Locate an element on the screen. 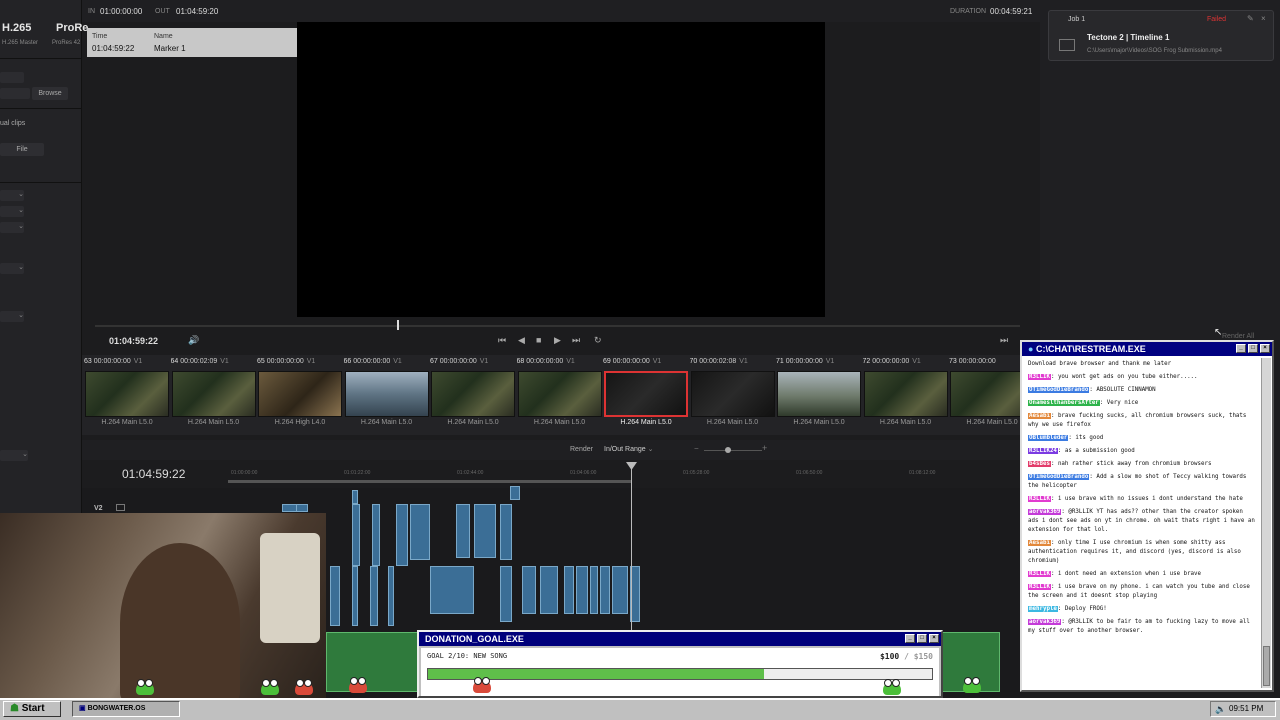  clip-thumbnail: 67 00:00:00:00 V1 H.264 Main L5.0 is located at coordinates (473, 394).